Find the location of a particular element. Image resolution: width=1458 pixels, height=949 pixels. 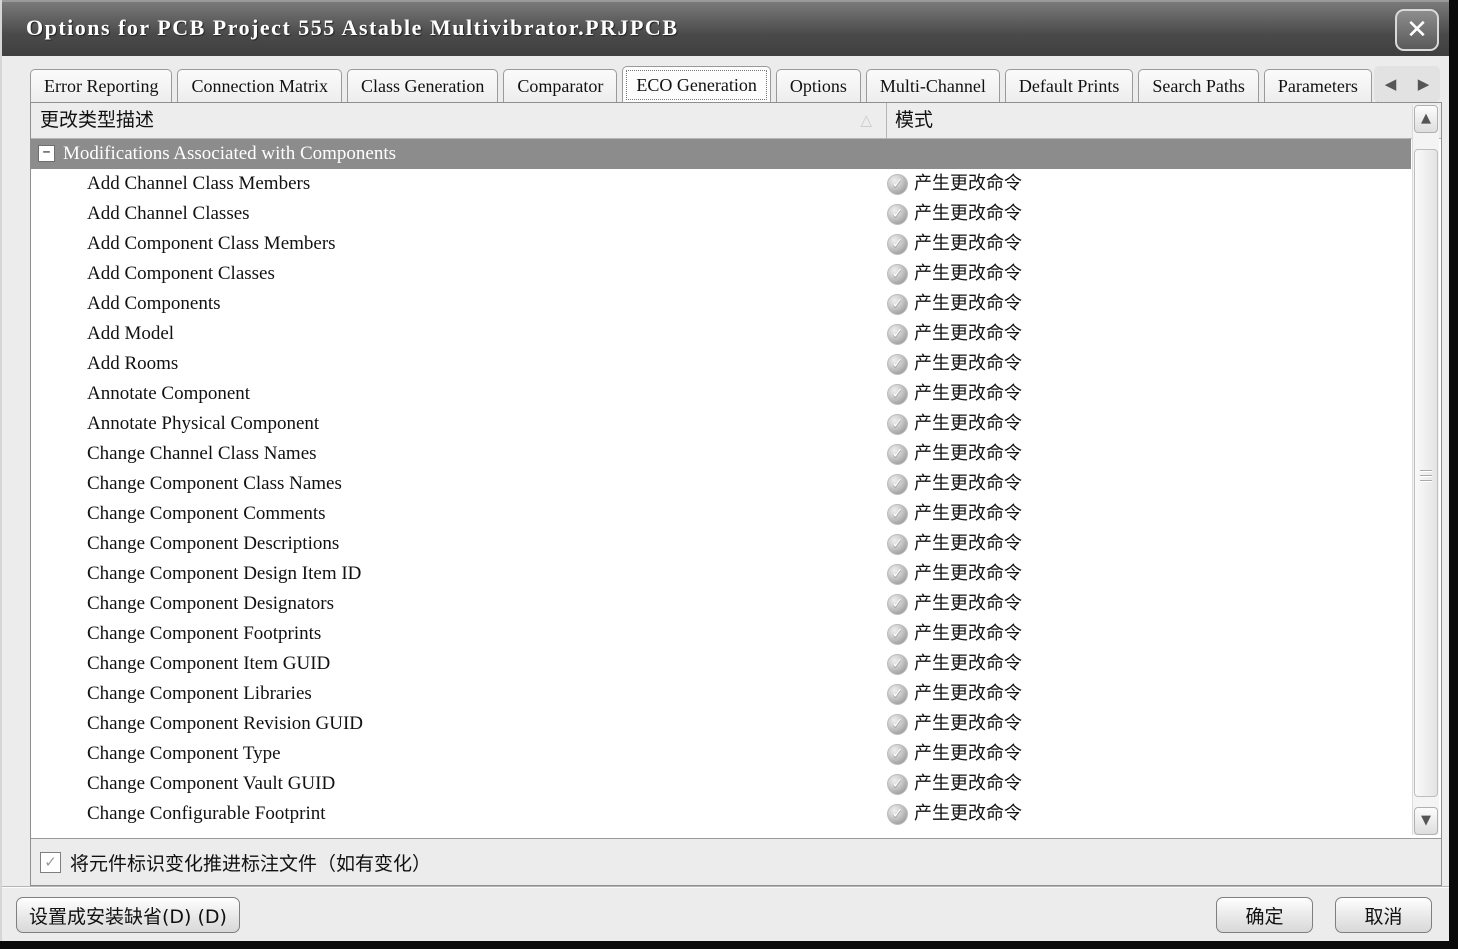

close-button: ✕ is located at coordinates (1417, 30).